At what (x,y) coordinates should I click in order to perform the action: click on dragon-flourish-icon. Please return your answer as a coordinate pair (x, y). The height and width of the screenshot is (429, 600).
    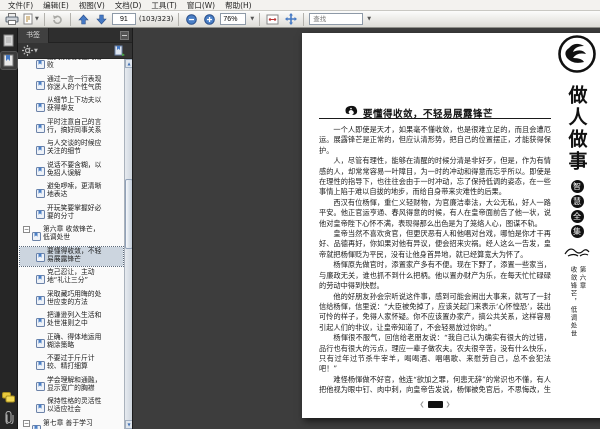
    Looking at the image, I should click on (577, 252).